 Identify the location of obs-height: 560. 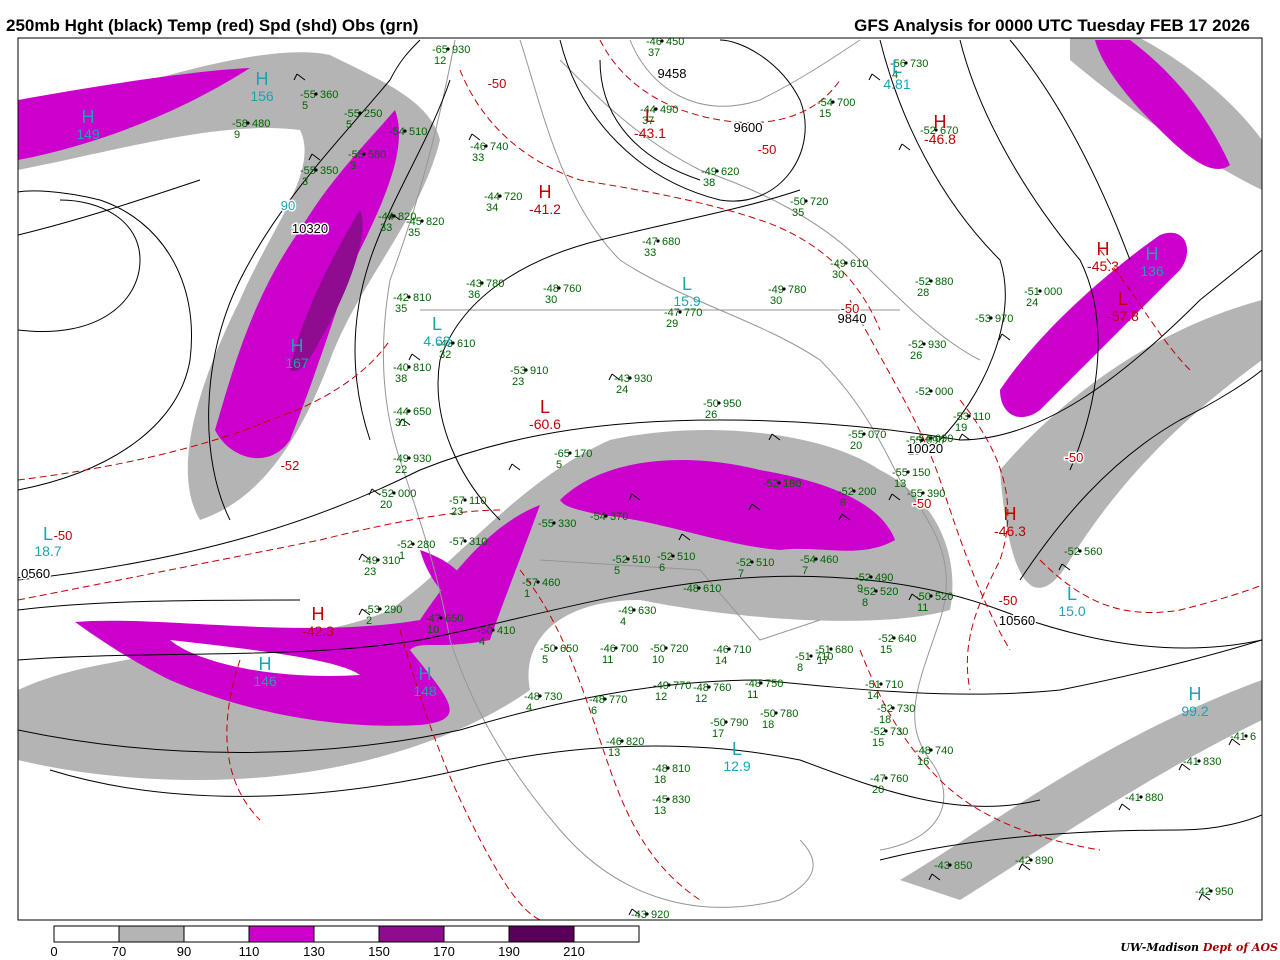
(1093, 552).